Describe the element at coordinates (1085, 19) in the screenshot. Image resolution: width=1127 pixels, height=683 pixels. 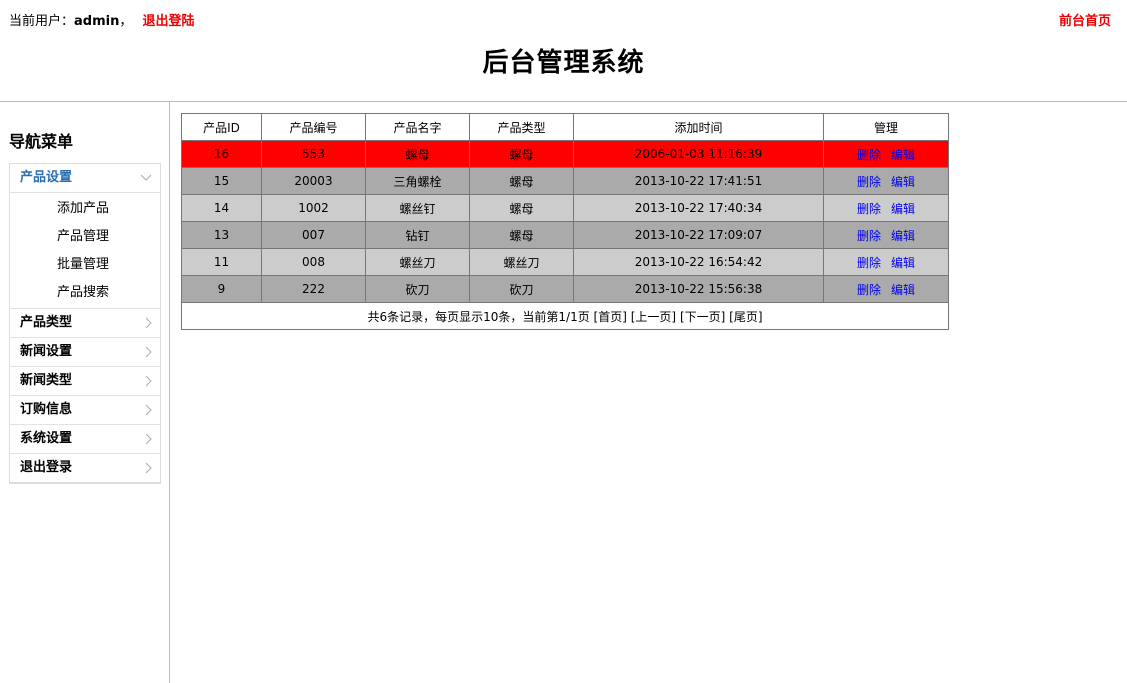
I see `front-home-link: 前台首页` at that location.